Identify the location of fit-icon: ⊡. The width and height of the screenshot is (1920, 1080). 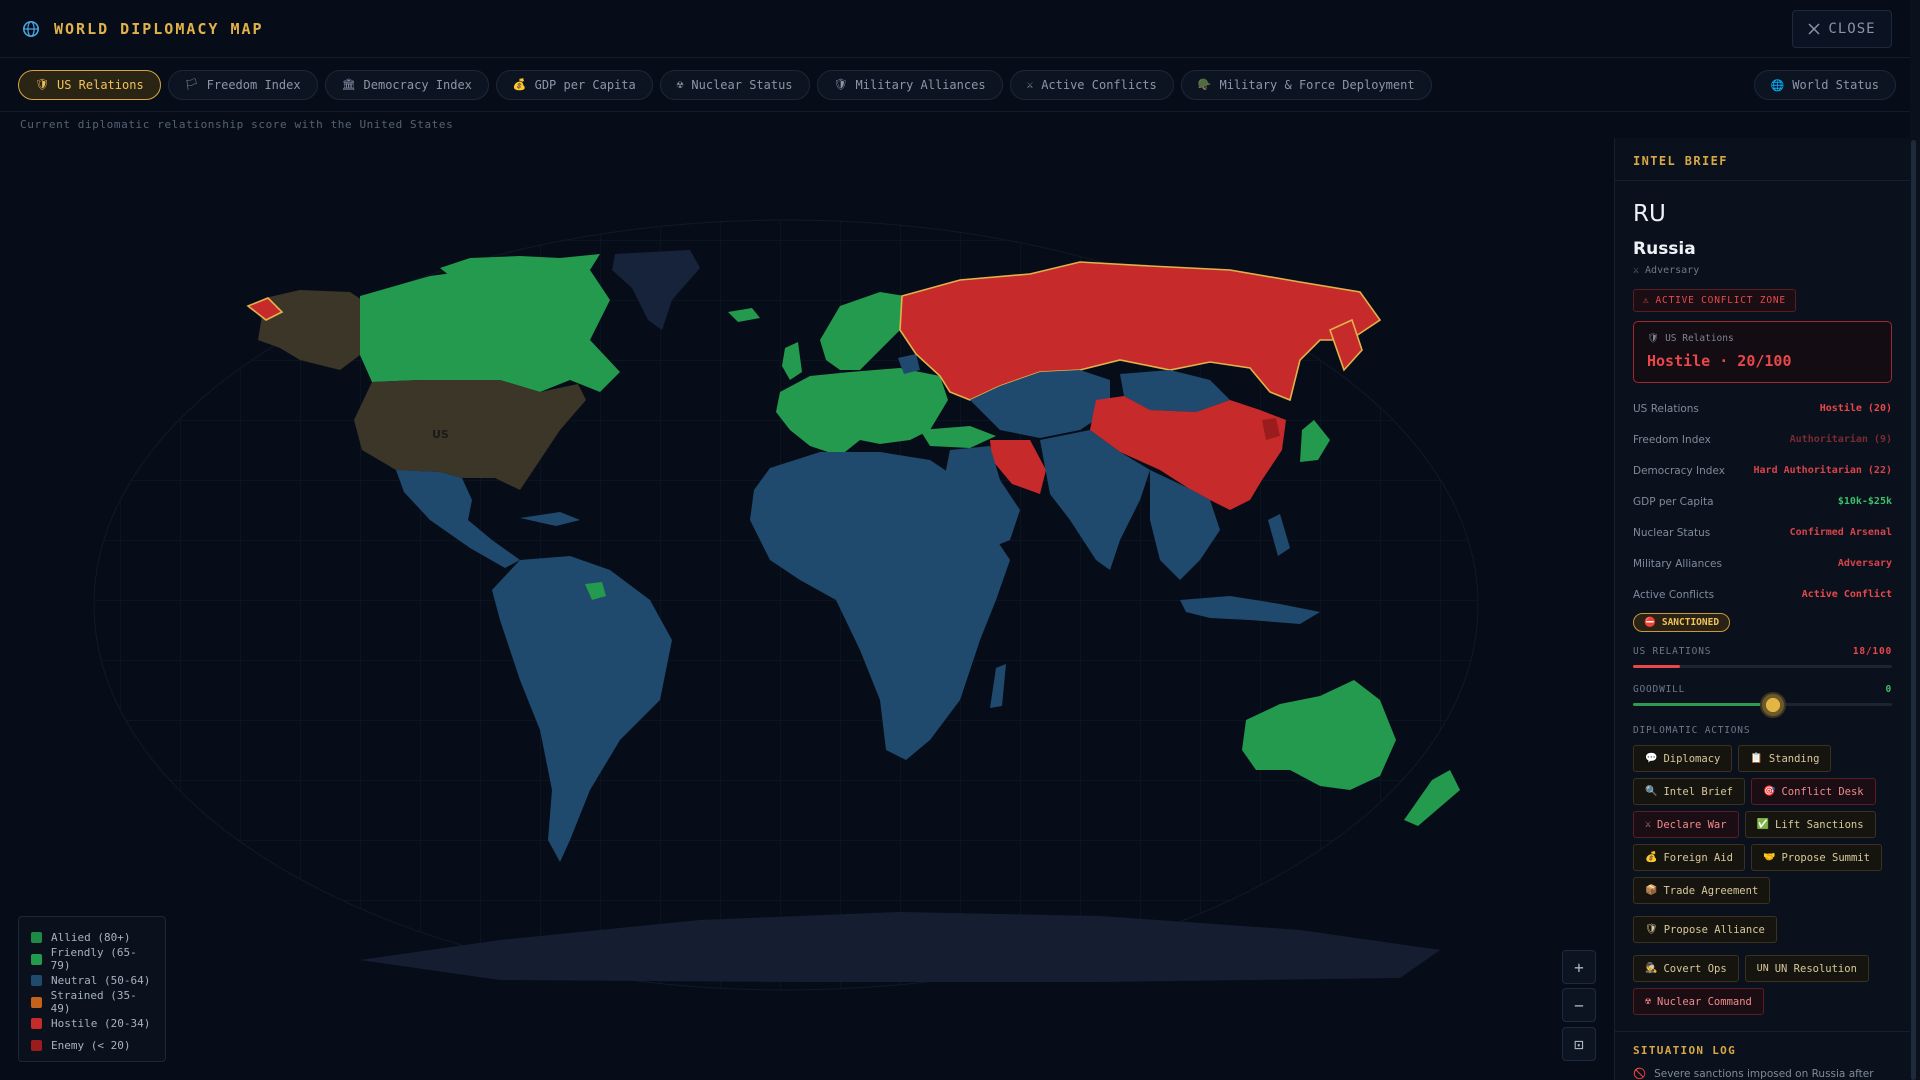
(1579, 1044).